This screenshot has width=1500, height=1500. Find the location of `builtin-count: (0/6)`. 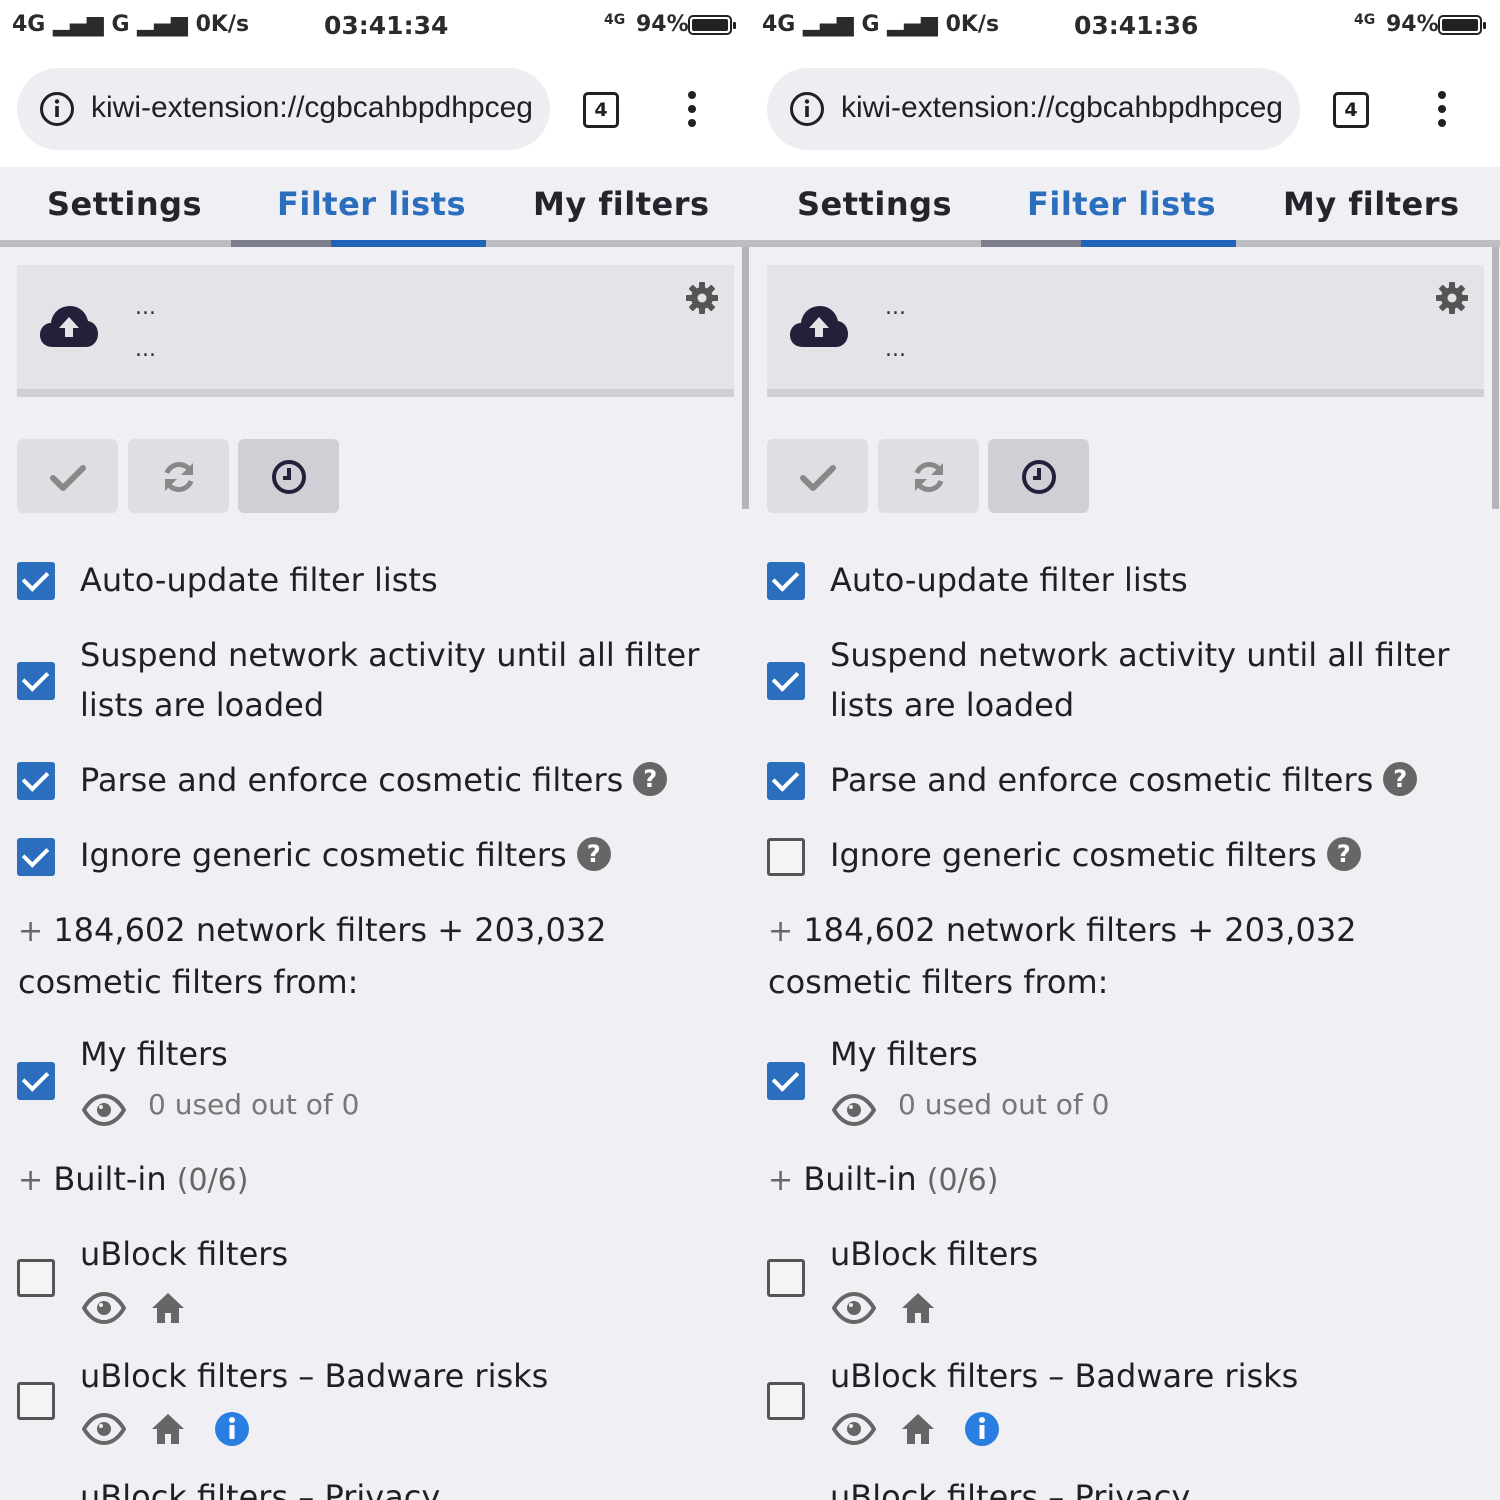

builtin-count: (0/6) is located at coordinates (212, 1180).